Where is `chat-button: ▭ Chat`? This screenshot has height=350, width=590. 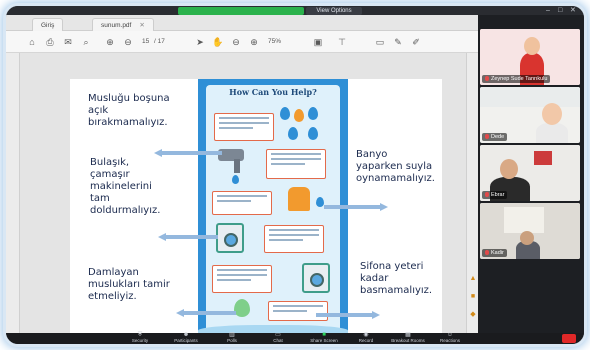 chat-button: ▭ Chat is located at coordinates (278, 338).